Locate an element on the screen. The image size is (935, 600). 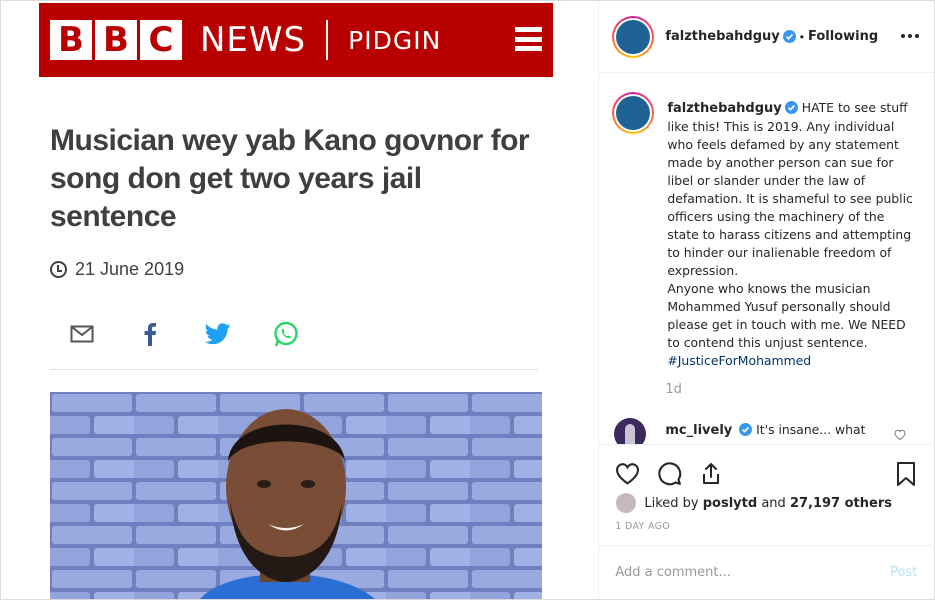
post-author: falzthebahdguy • Following is located at coordinates (771, 36).